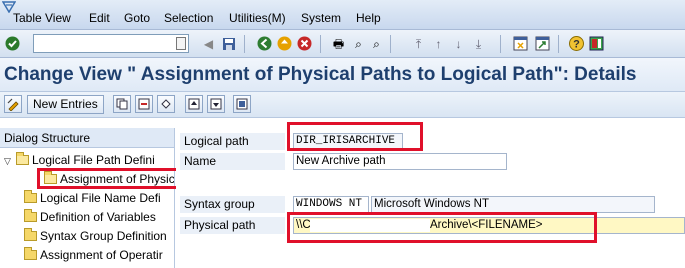 This screenshot has height=268, width=685. I want to click on delete-icon, so click(144, 104).